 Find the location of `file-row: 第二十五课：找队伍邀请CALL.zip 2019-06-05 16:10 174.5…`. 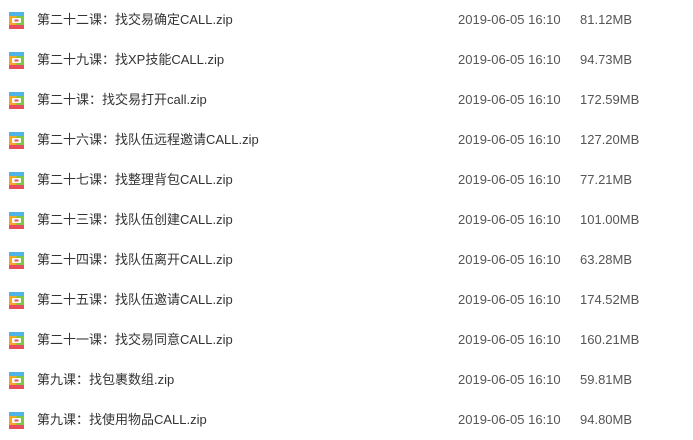

file-row: 第二十五课：找队伍邀请CALL.zip 2019-06-05 16:10 174.5… is located at coordinates (346, 300).